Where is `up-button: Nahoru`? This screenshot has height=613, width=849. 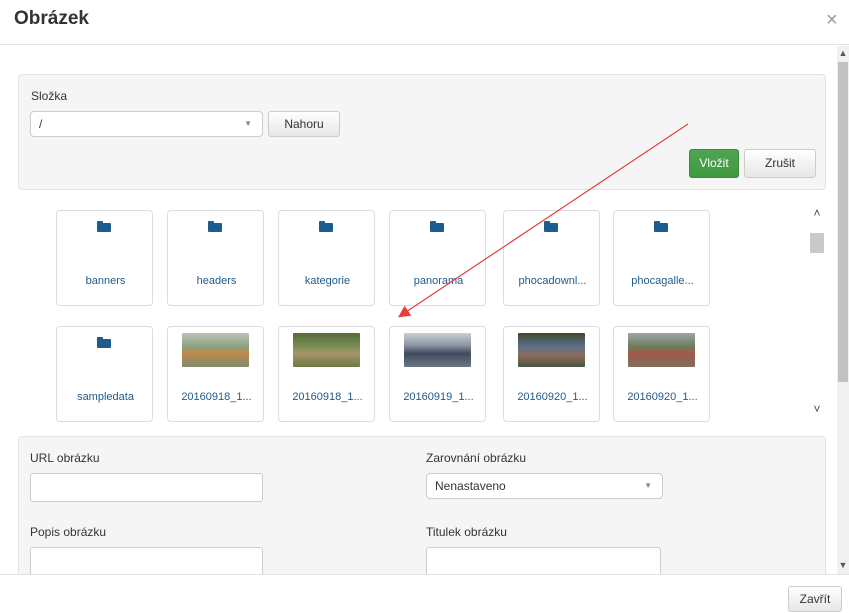 up-button: Nahoru is located at coordinates (304, 124).